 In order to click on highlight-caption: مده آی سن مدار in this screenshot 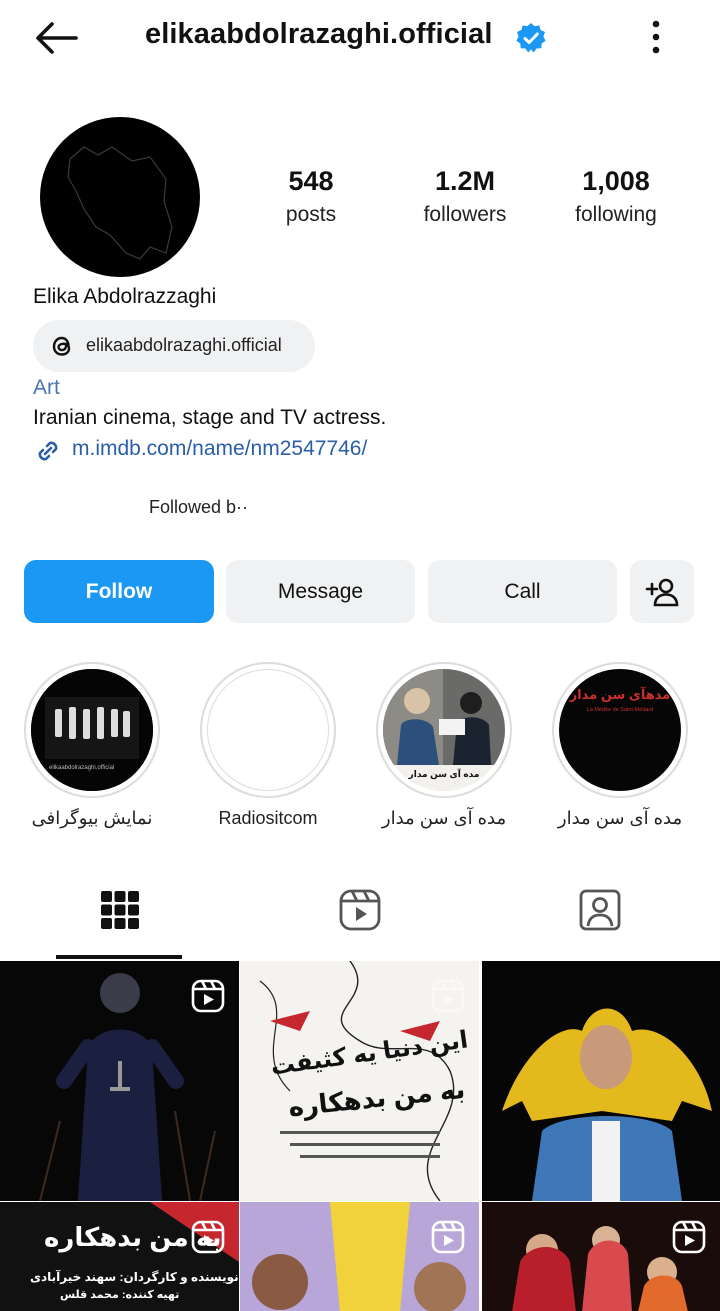, I will do `click(444, 774)`.